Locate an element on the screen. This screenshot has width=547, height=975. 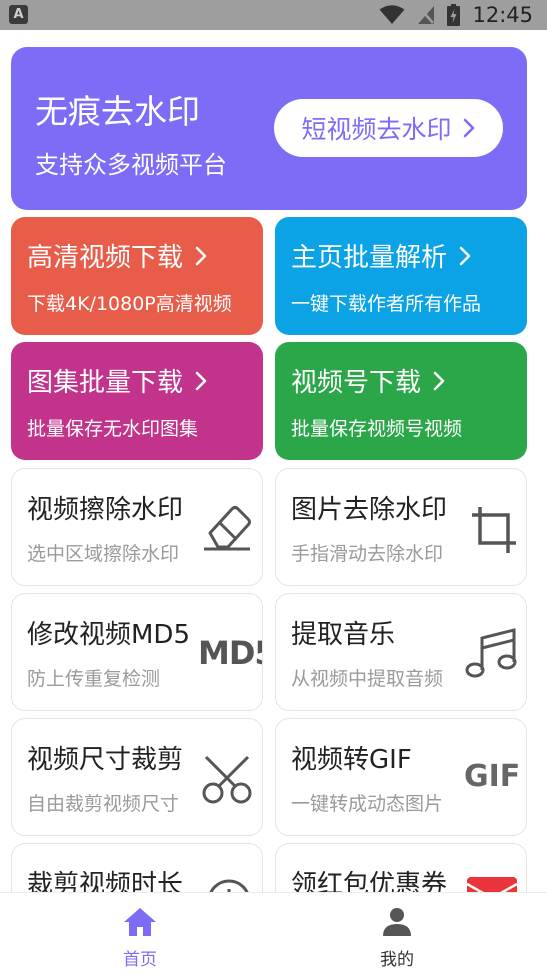
video-size-crop-tile: 视频尺寸裁剪 自由裁剪视频尺寸 is located at coordinates (137, 777).